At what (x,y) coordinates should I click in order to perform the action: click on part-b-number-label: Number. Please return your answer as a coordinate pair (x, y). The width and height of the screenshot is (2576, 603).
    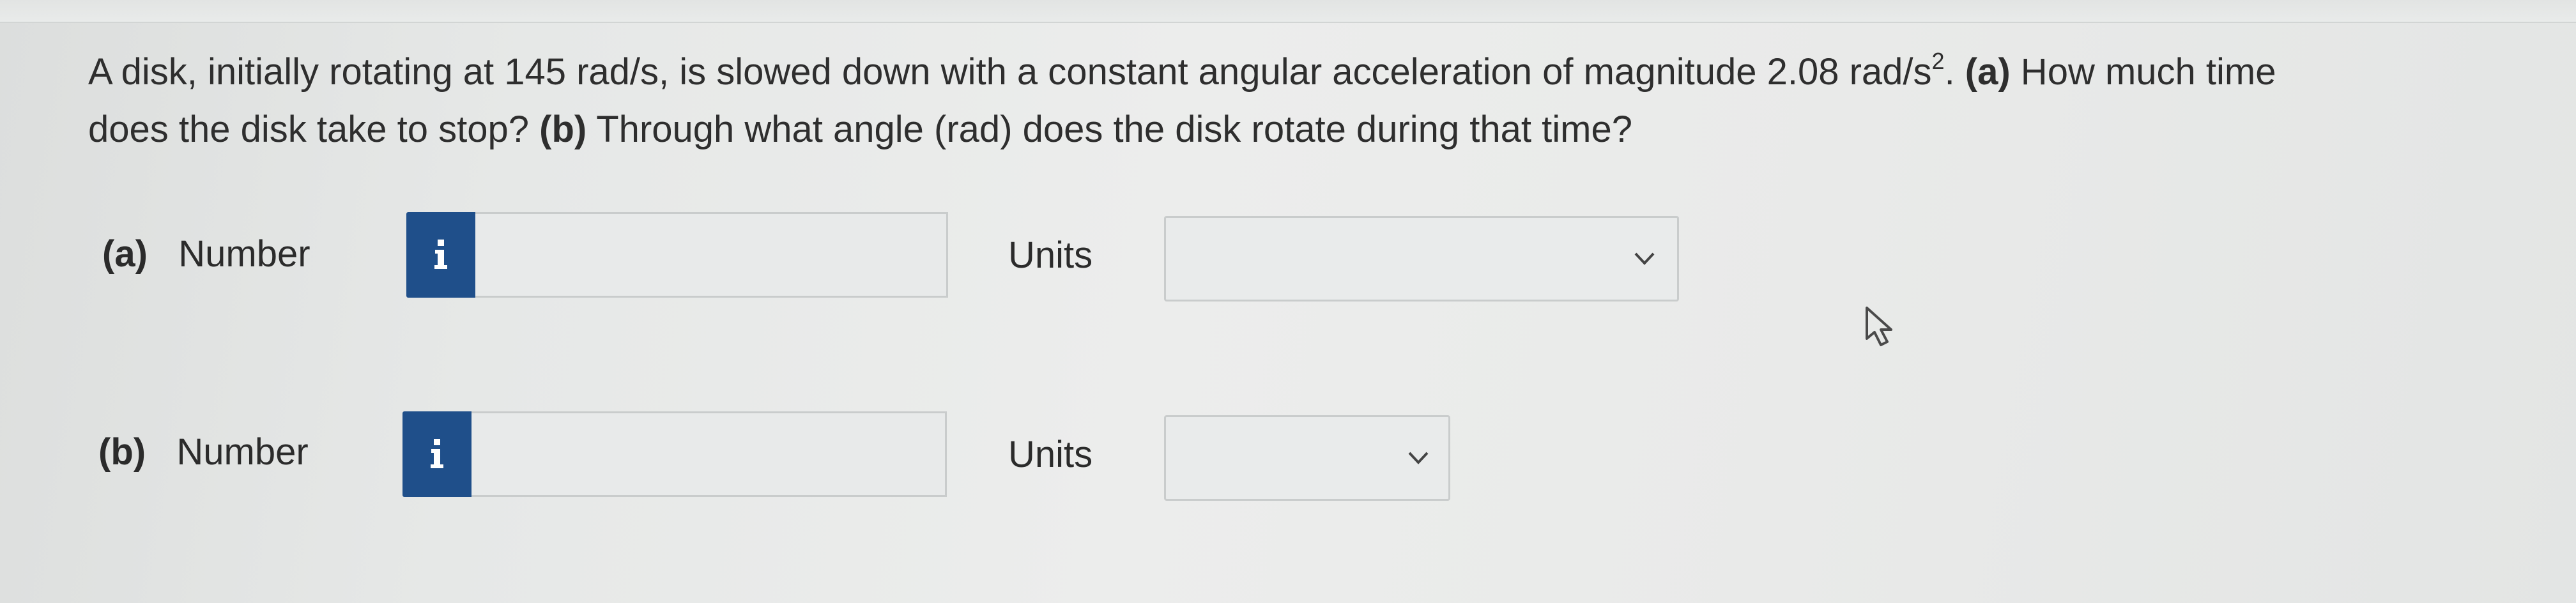
    Looking at the image, I should click on (242, 452).